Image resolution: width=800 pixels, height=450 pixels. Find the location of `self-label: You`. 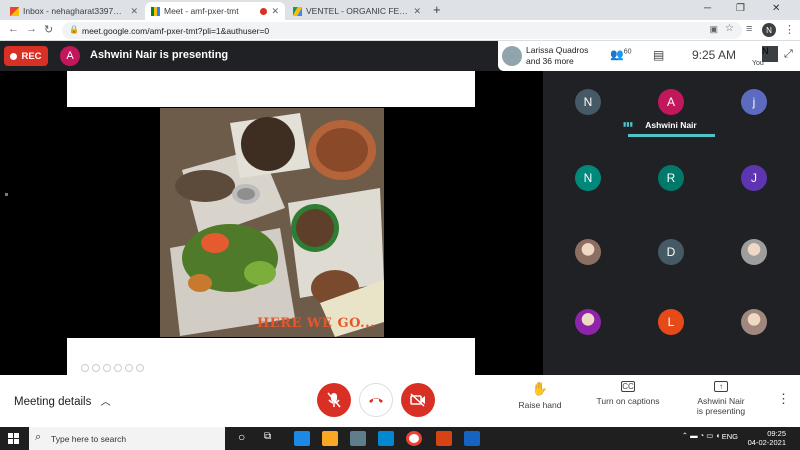

self-label: You is located at coordinates (758, 63).